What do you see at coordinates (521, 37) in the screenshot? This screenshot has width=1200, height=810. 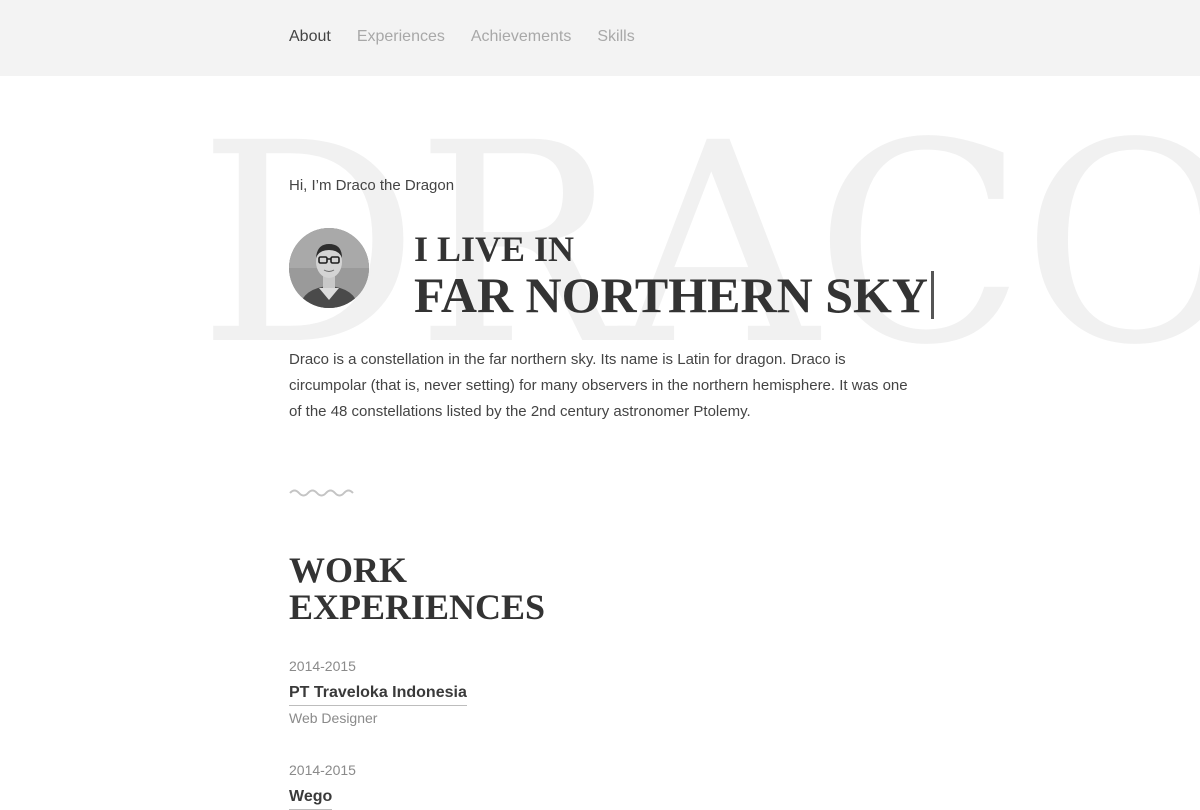 I see `nav-item-achievements: Achievements` at bounding box center [521, 37].